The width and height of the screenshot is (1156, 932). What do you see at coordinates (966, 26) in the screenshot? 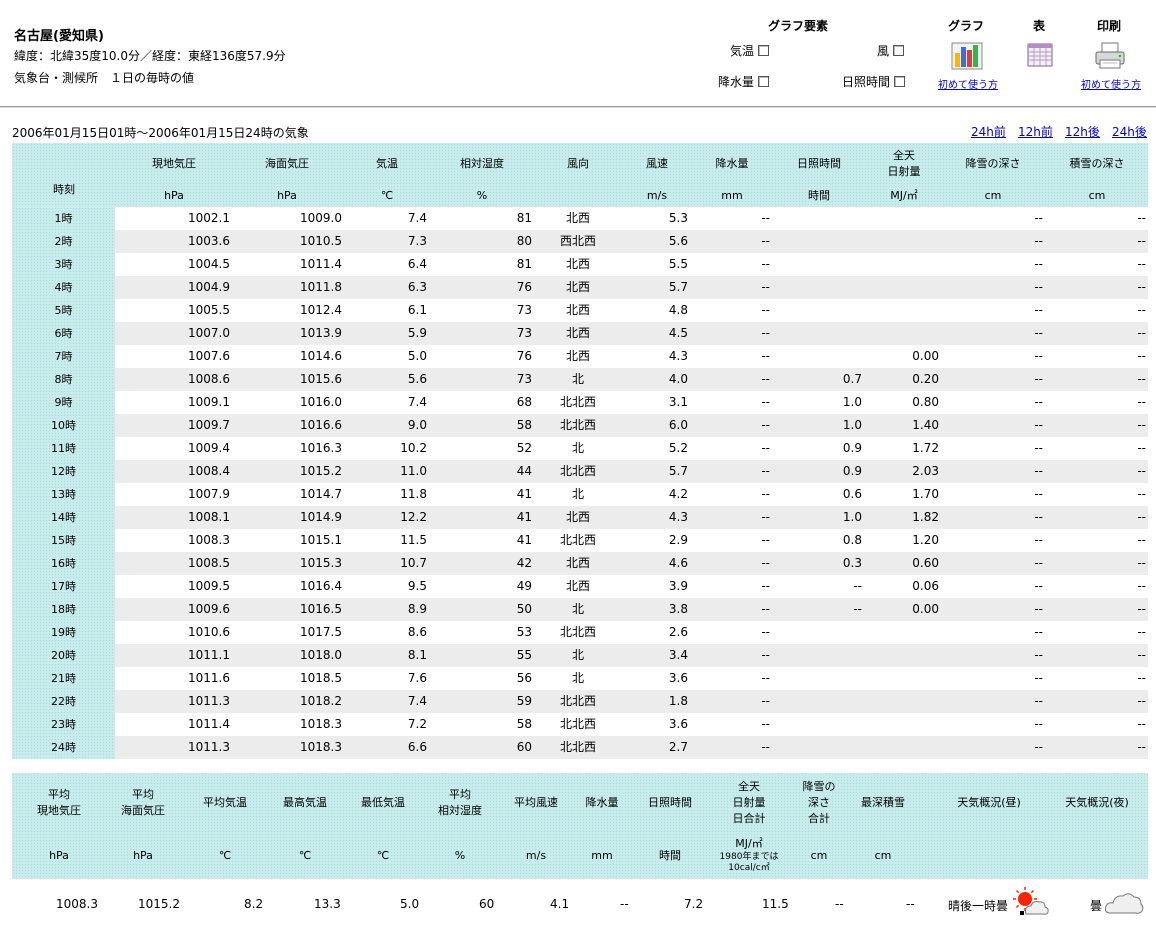
I see `graph-title: グラフ` at bounding box center [966, 26].